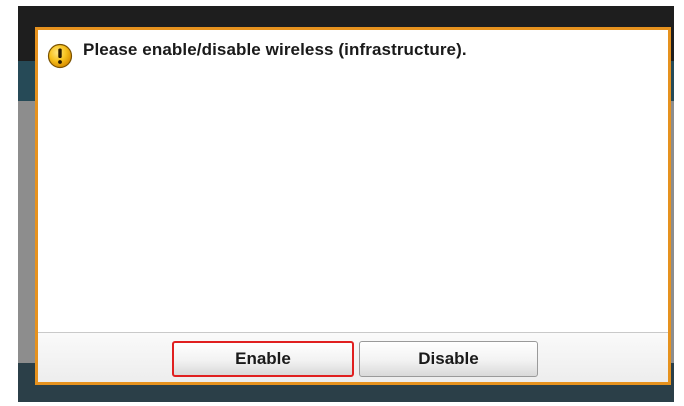 The width and height of the screenshot is (684, 406). I want to click on dialog-button-bar: Enable Disable, so click(353, 357).